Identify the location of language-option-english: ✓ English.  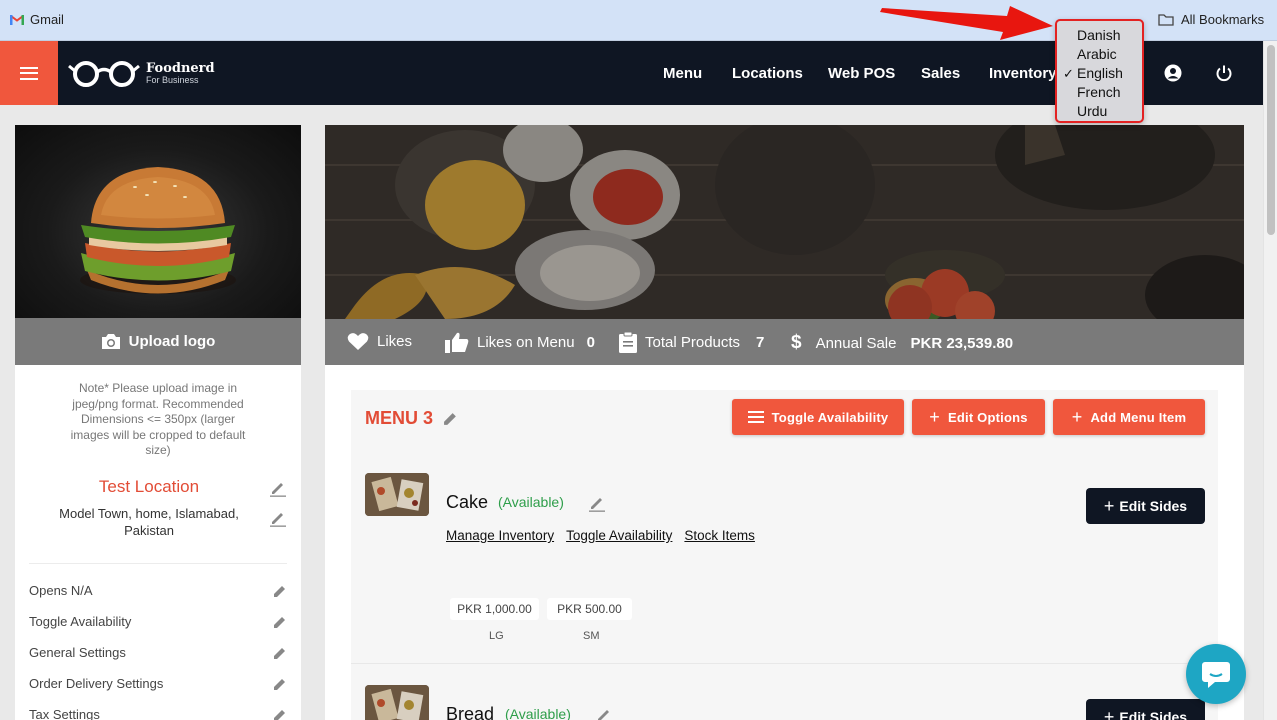
(1099, 73).